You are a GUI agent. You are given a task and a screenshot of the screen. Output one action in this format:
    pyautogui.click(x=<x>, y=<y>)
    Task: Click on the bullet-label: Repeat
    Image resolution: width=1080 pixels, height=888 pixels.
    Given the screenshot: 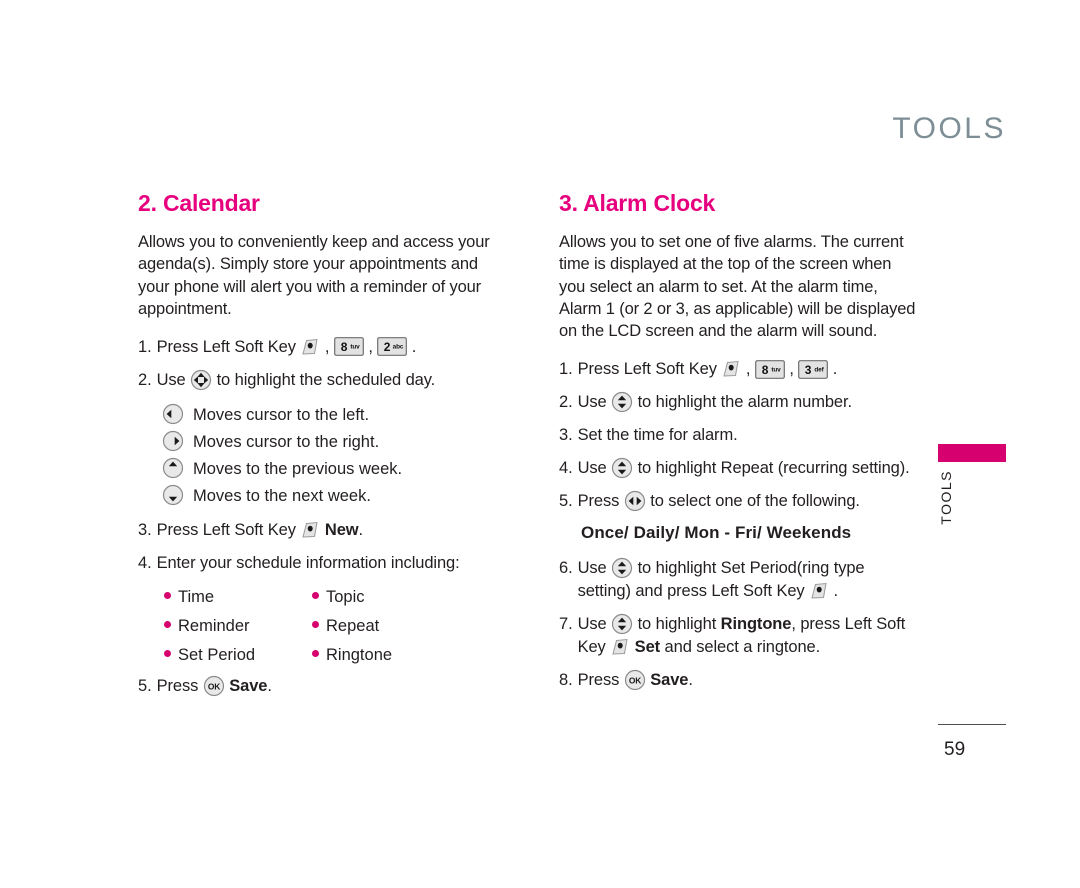 What is the action you would take?
    pyautogui.click(x=353, y=626)
    